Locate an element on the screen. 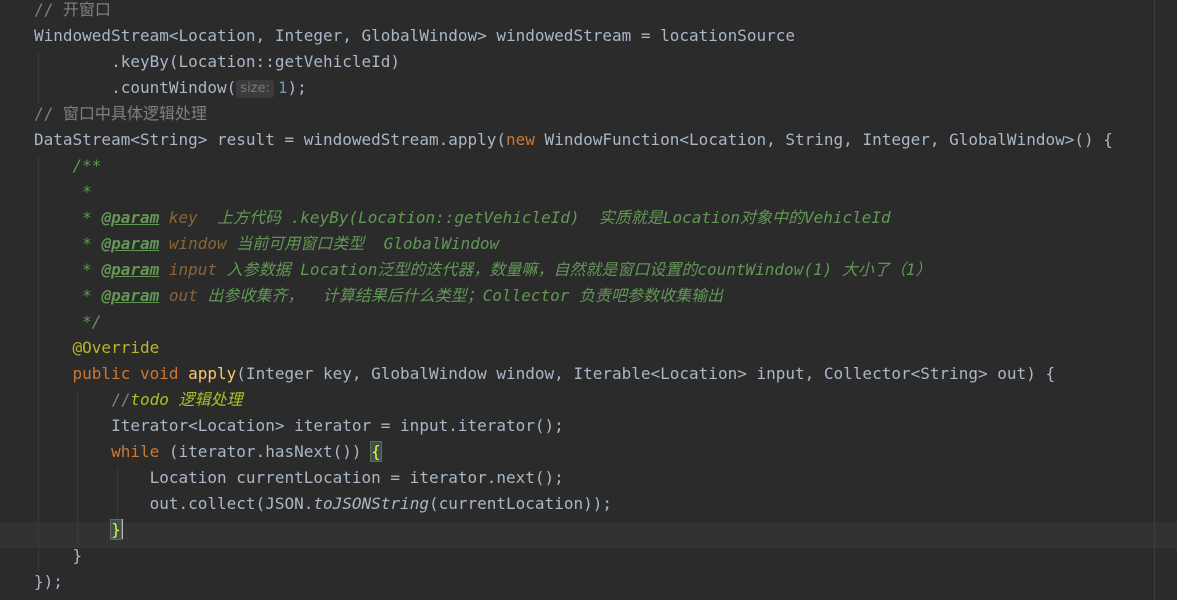  code-line: @Override is located at coordinates (97, 348).